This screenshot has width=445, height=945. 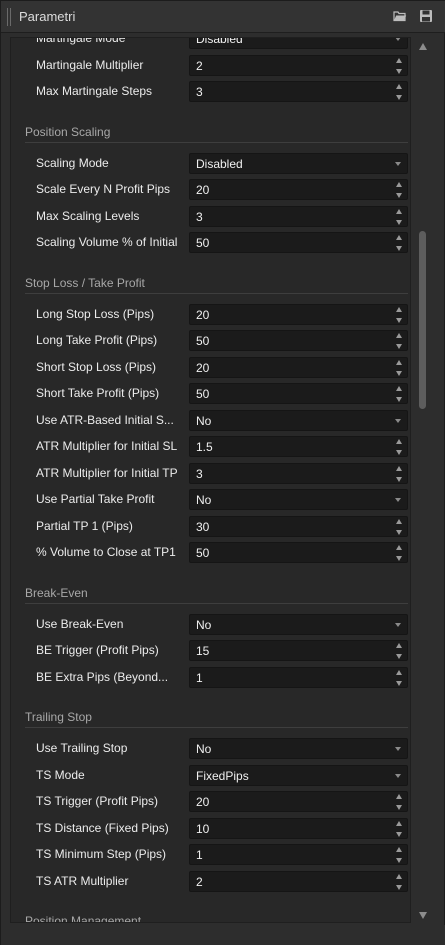 What do you see at coordinates (426, 16) in the screenshot?
I see `save-icon` at bounding box center [426, 16].